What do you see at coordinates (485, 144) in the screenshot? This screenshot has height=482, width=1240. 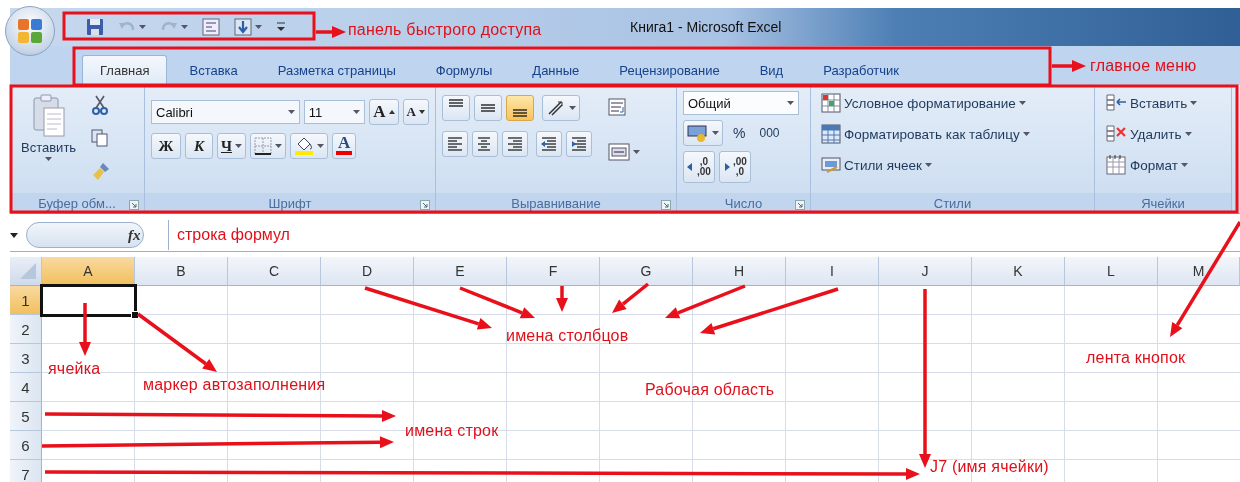 I see `align-center-button` at bounding box center [485, 144].